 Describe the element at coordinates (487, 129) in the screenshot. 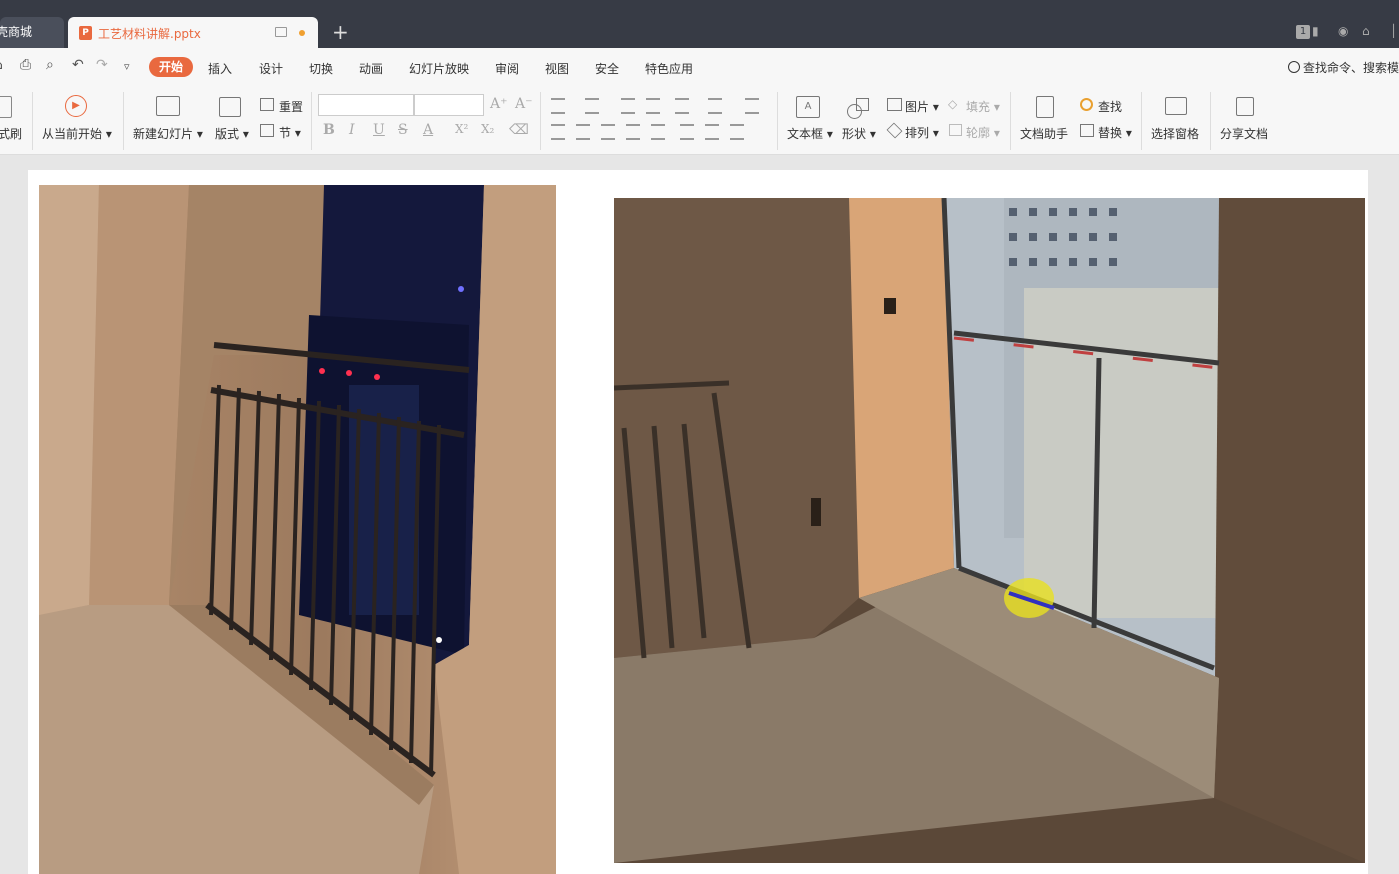

I see `subscript-button: X₂` at that location.